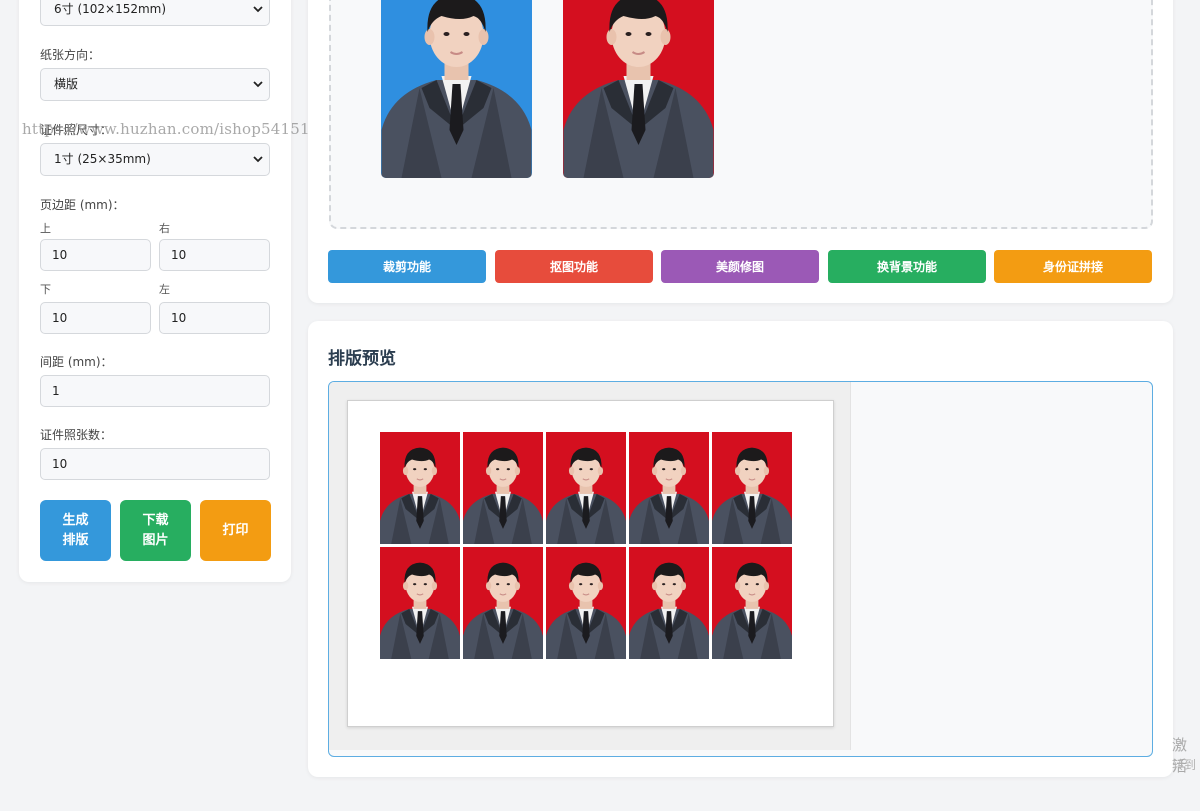  Describe the element at coordinates (95, 255) in the screenshot. I see `margin-top-input: 10` at that location.